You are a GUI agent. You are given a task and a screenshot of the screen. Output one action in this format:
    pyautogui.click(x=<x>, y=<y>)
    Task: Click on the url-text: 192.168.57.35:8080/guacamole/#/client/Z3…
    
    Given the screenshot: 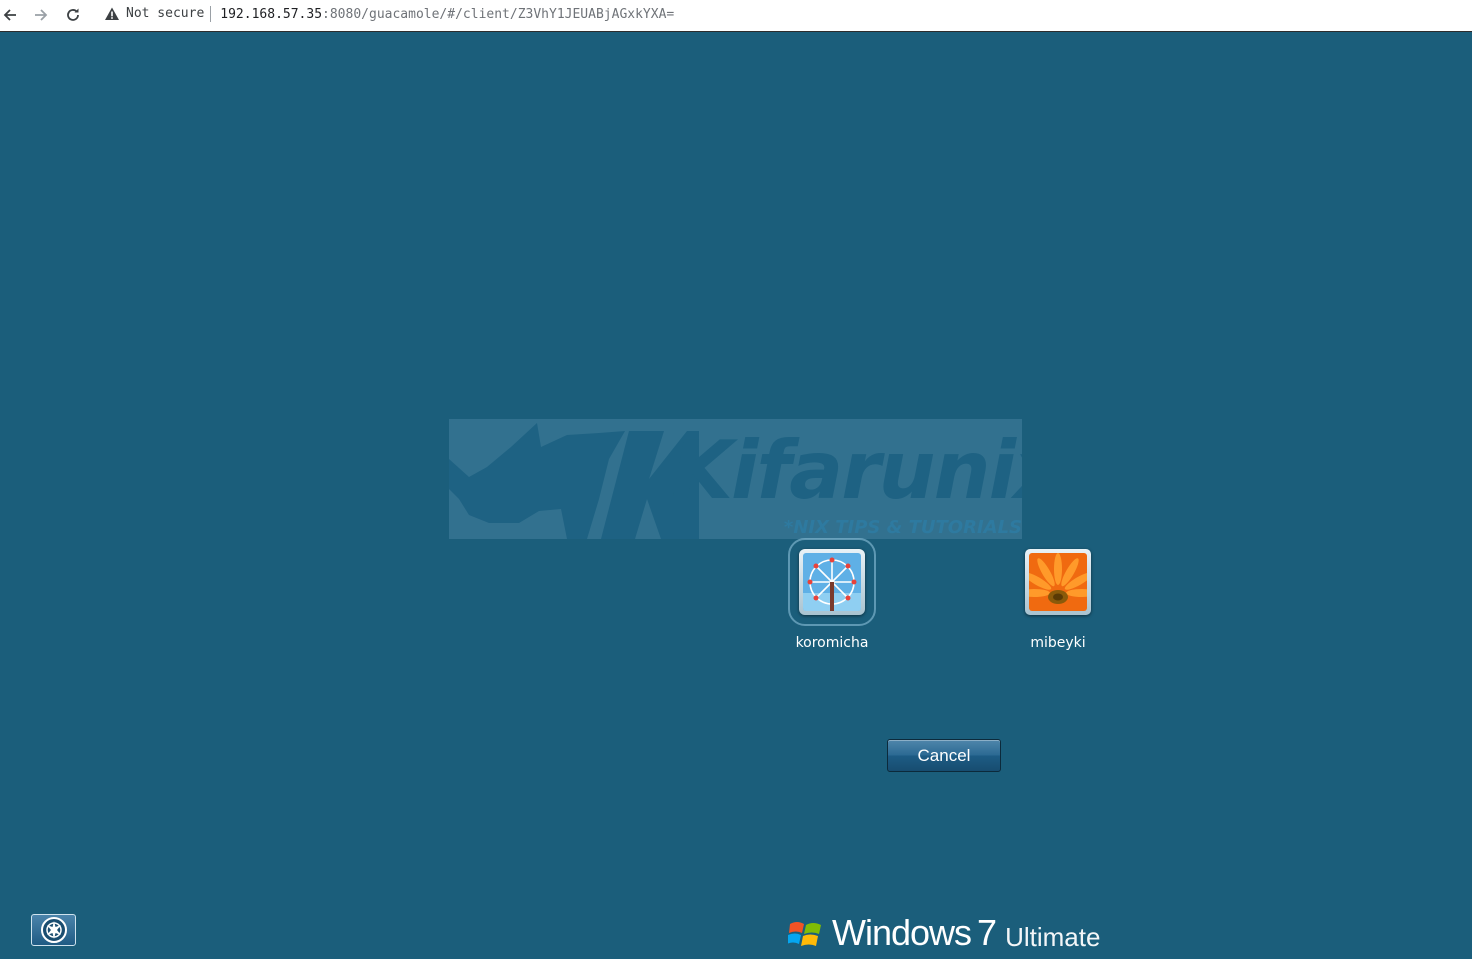 What is the action you would take?
    pyautogui.click(x=447, y=14)
    